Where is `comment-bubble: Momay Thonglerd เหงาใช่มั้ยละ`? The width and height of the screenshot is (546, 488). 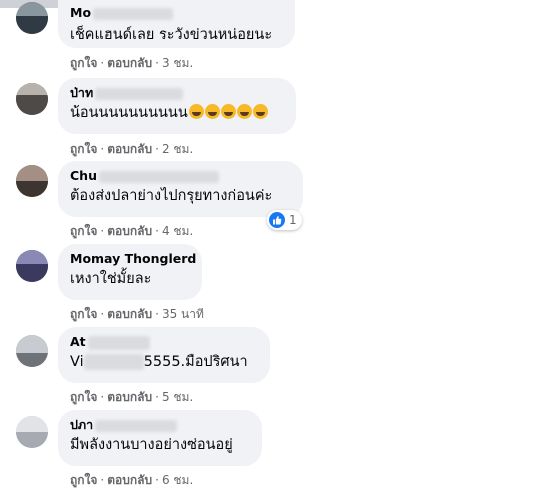
comment-bubble: Momay Thonglerd เหงาใช่มั้ยละ is located at coordinates (130, 272).